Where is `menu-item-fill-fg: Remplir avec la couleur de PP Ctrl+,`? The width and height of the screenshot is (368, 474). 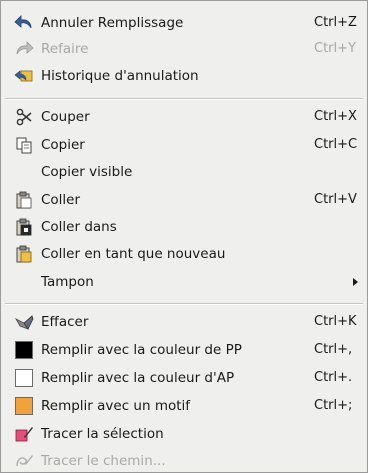
menu-item-fill-fg: Remplir avec la couleur de PP Ctrl+, is located at coordinates (184, 349).